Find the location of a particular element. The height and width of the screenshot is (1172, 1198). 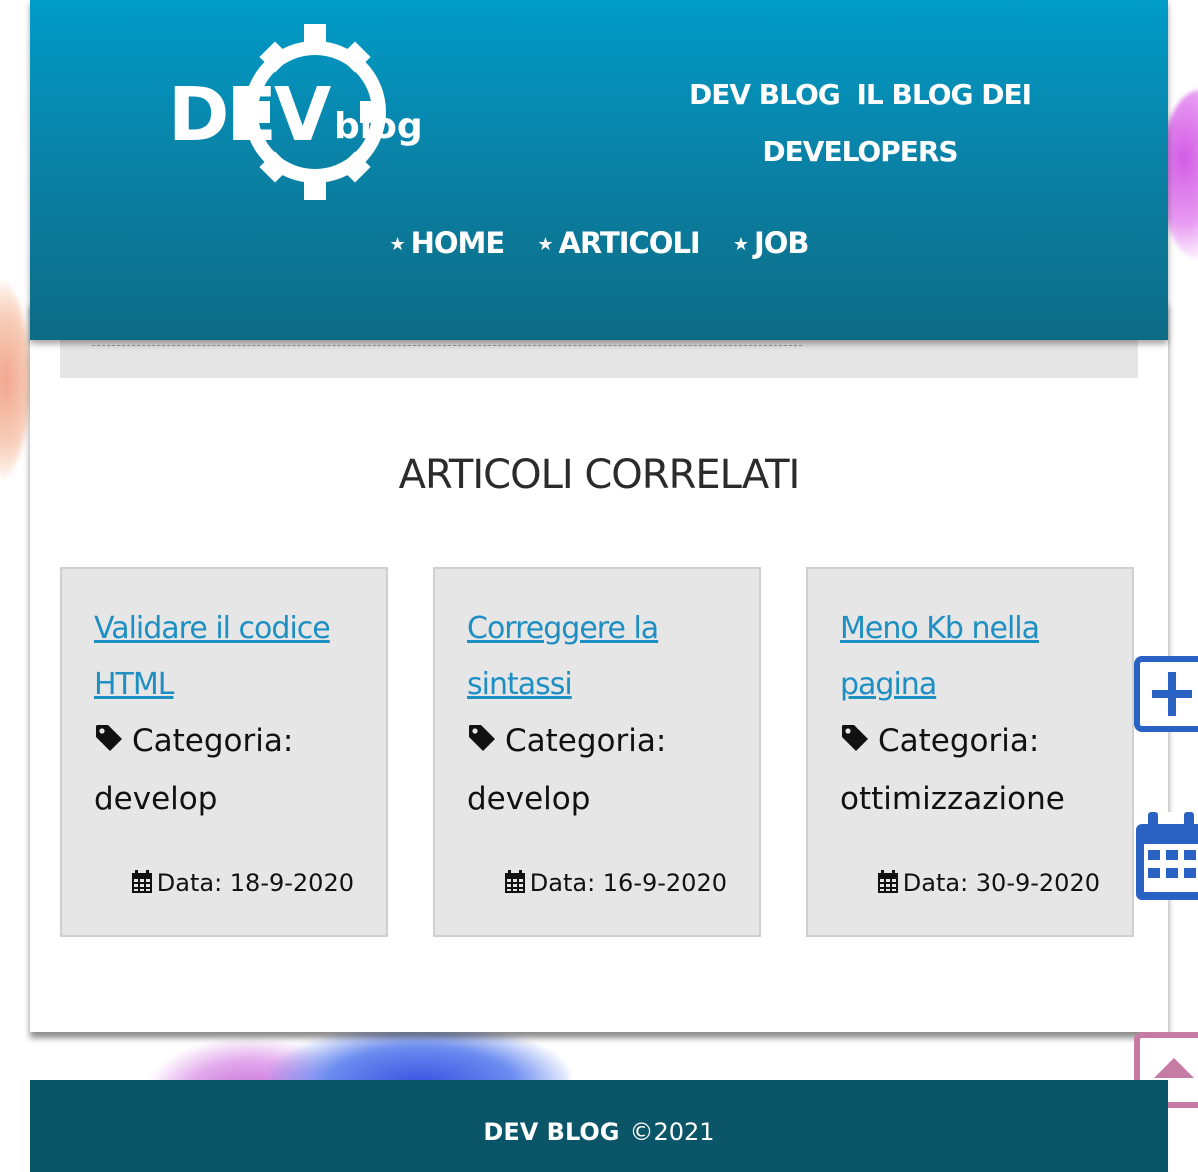

article-date: Data: 16-9-2020 is located at coordinates (615, 884).